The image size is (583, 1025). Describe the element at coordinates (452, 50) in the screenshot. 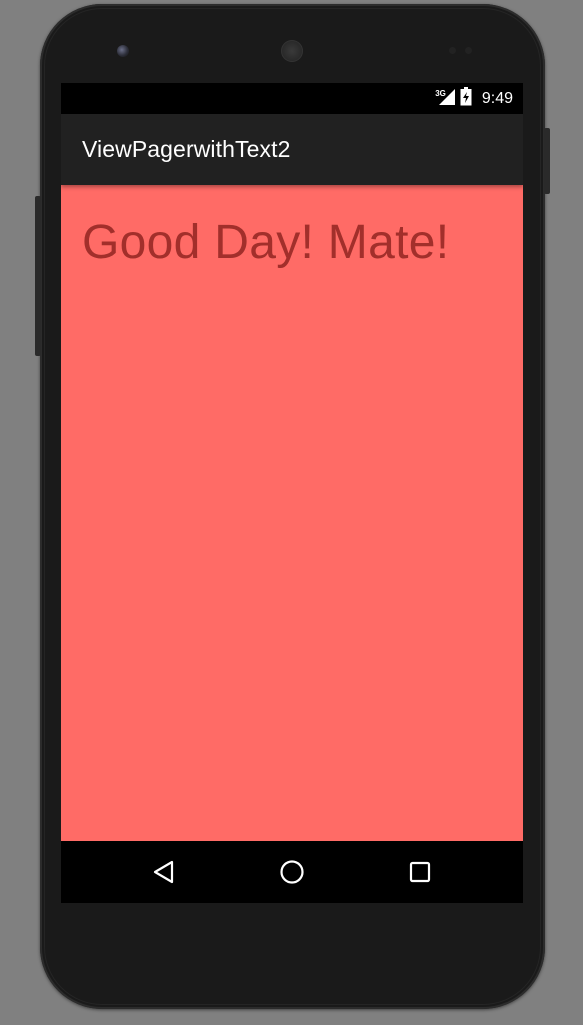

I see `proximity-sensor` at that location.